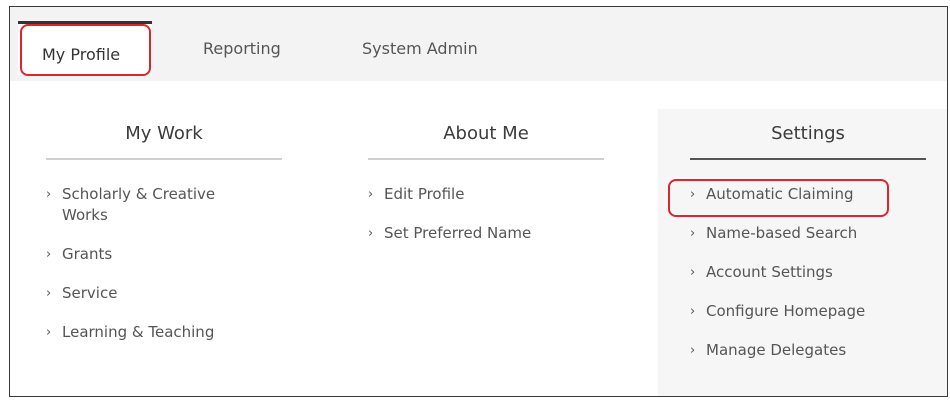  What do you see at coordinates (808, 133) in the screenshot?
I see `settings-heading: Settings` at bounding box center [808, 133].